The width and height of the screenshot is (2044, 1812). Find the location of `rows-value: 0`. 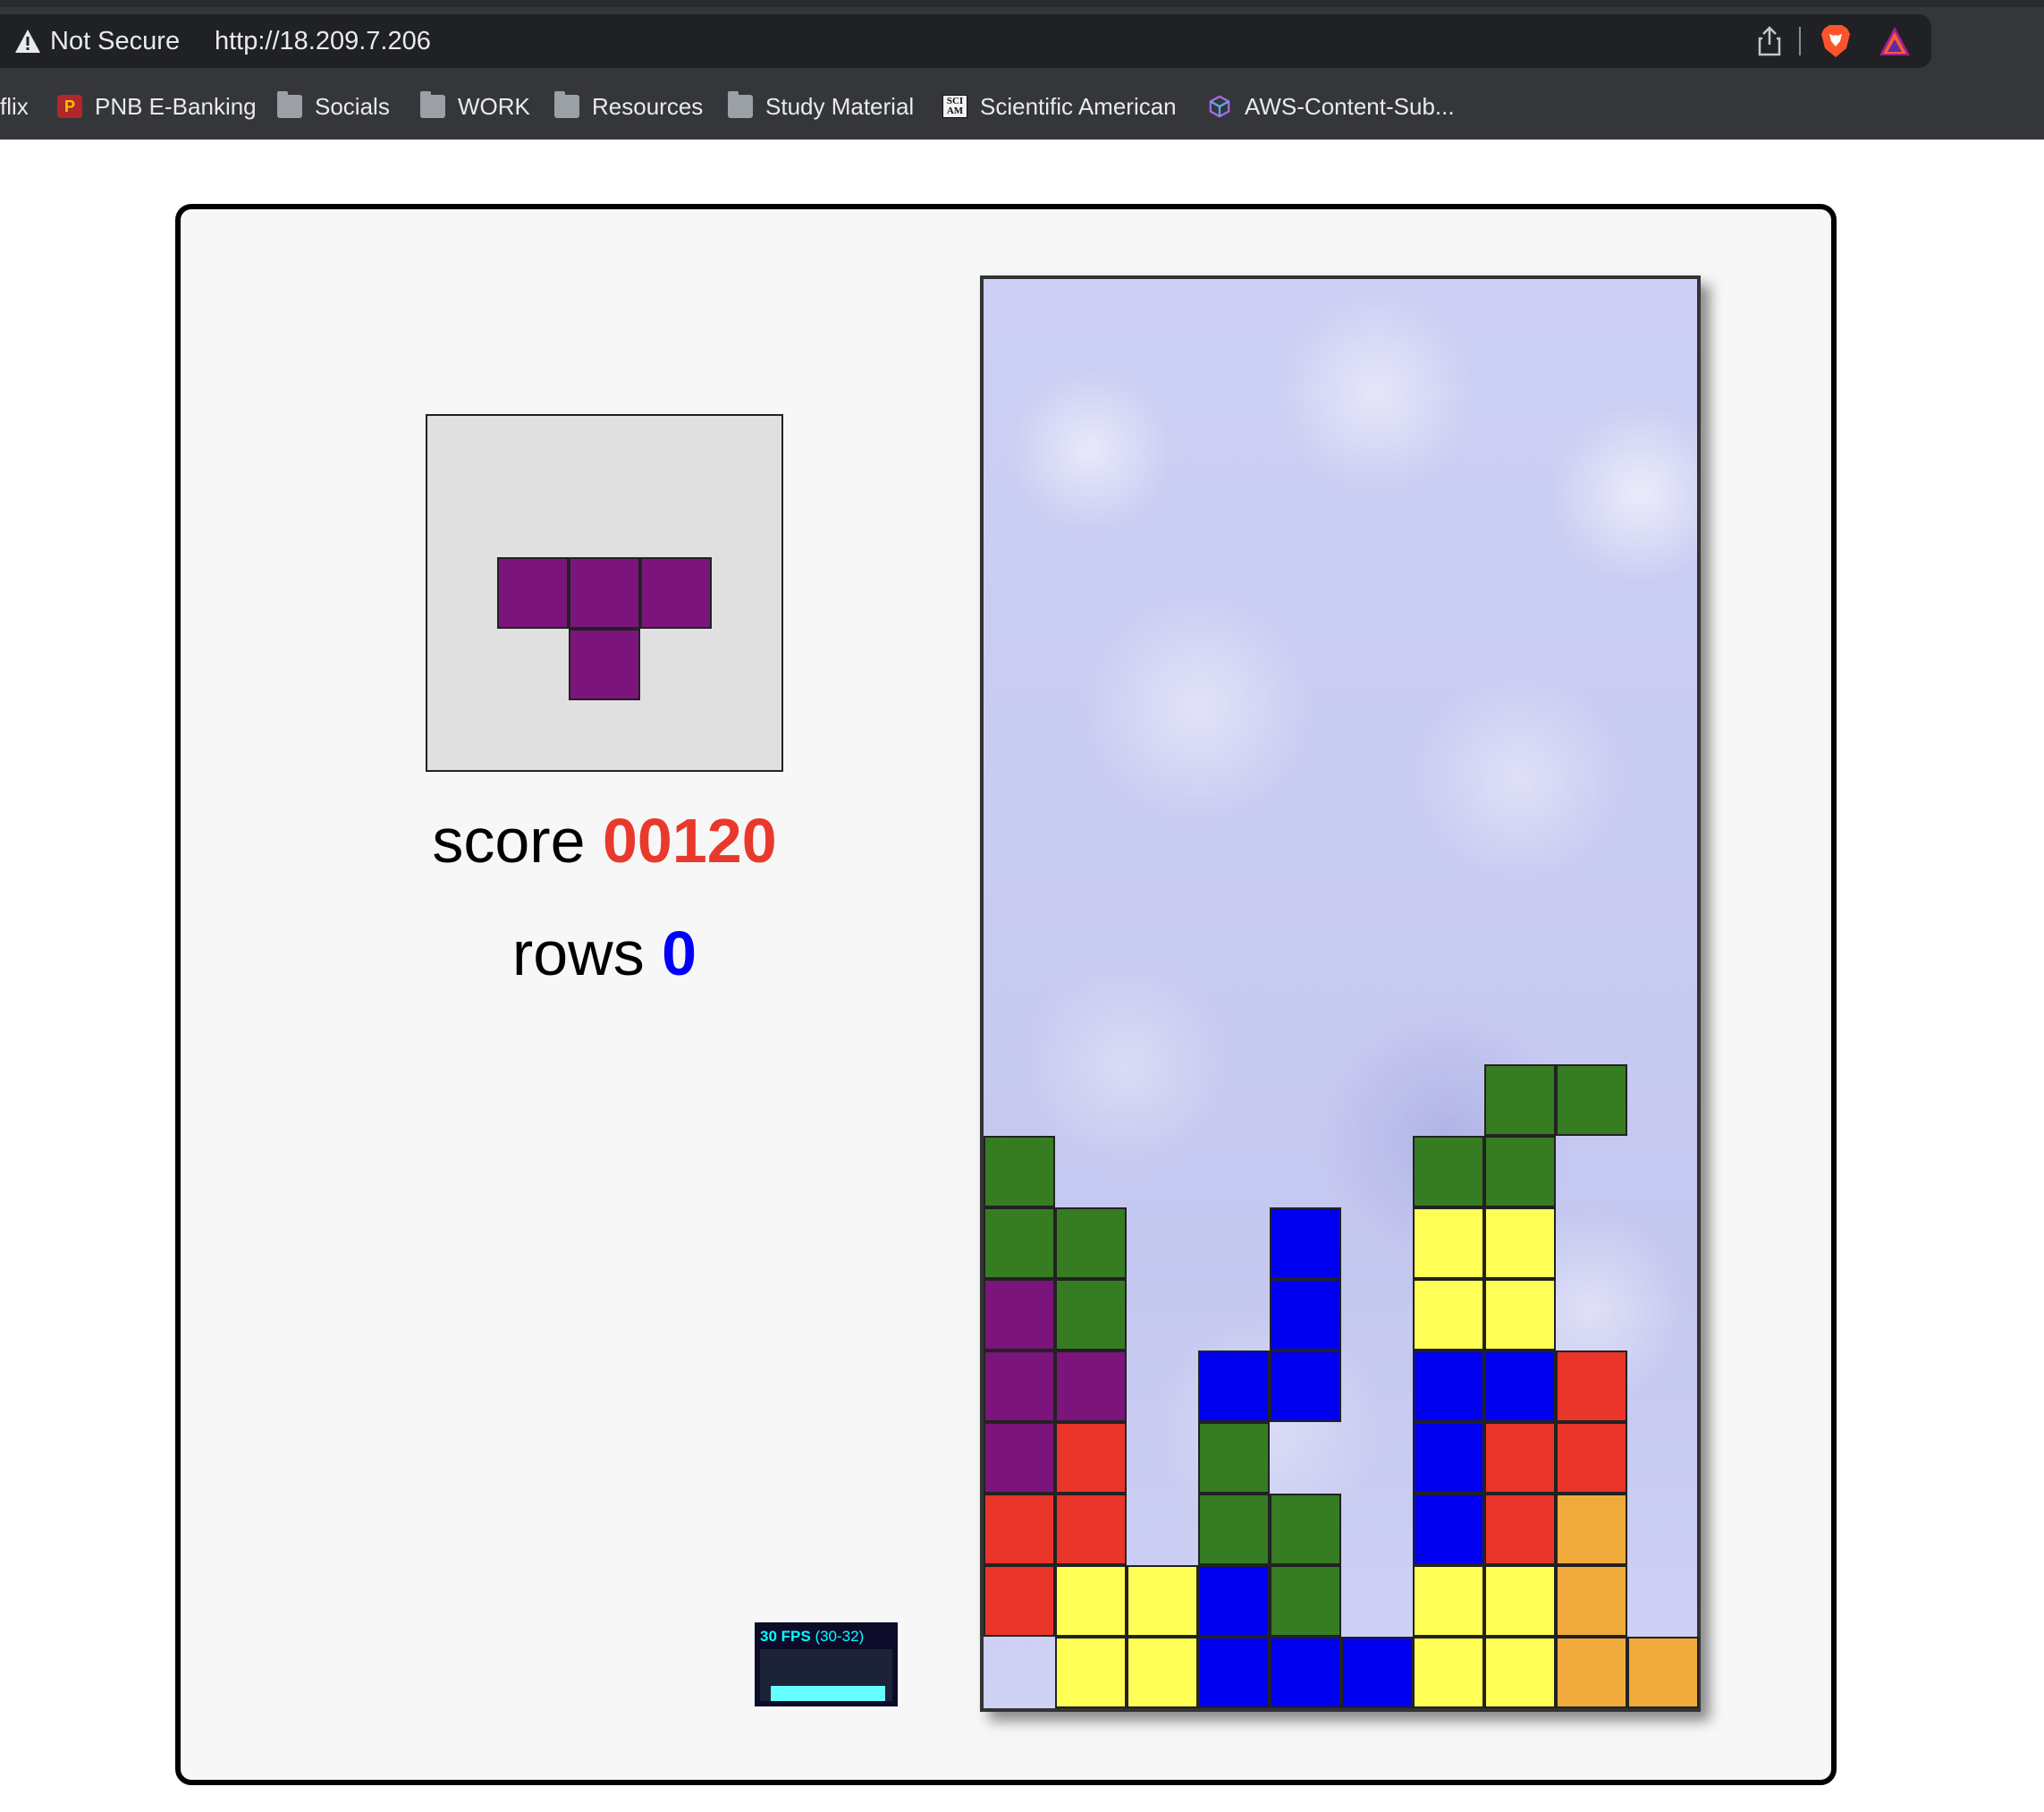

rows-value: 0 is located at coordinates (679, 954).